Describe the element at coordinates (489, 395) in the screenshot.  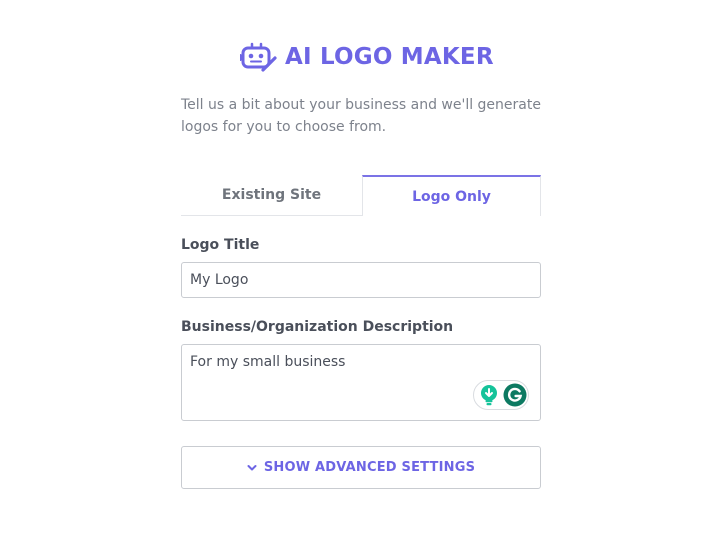
I see `lightbulb-icon` at that location.